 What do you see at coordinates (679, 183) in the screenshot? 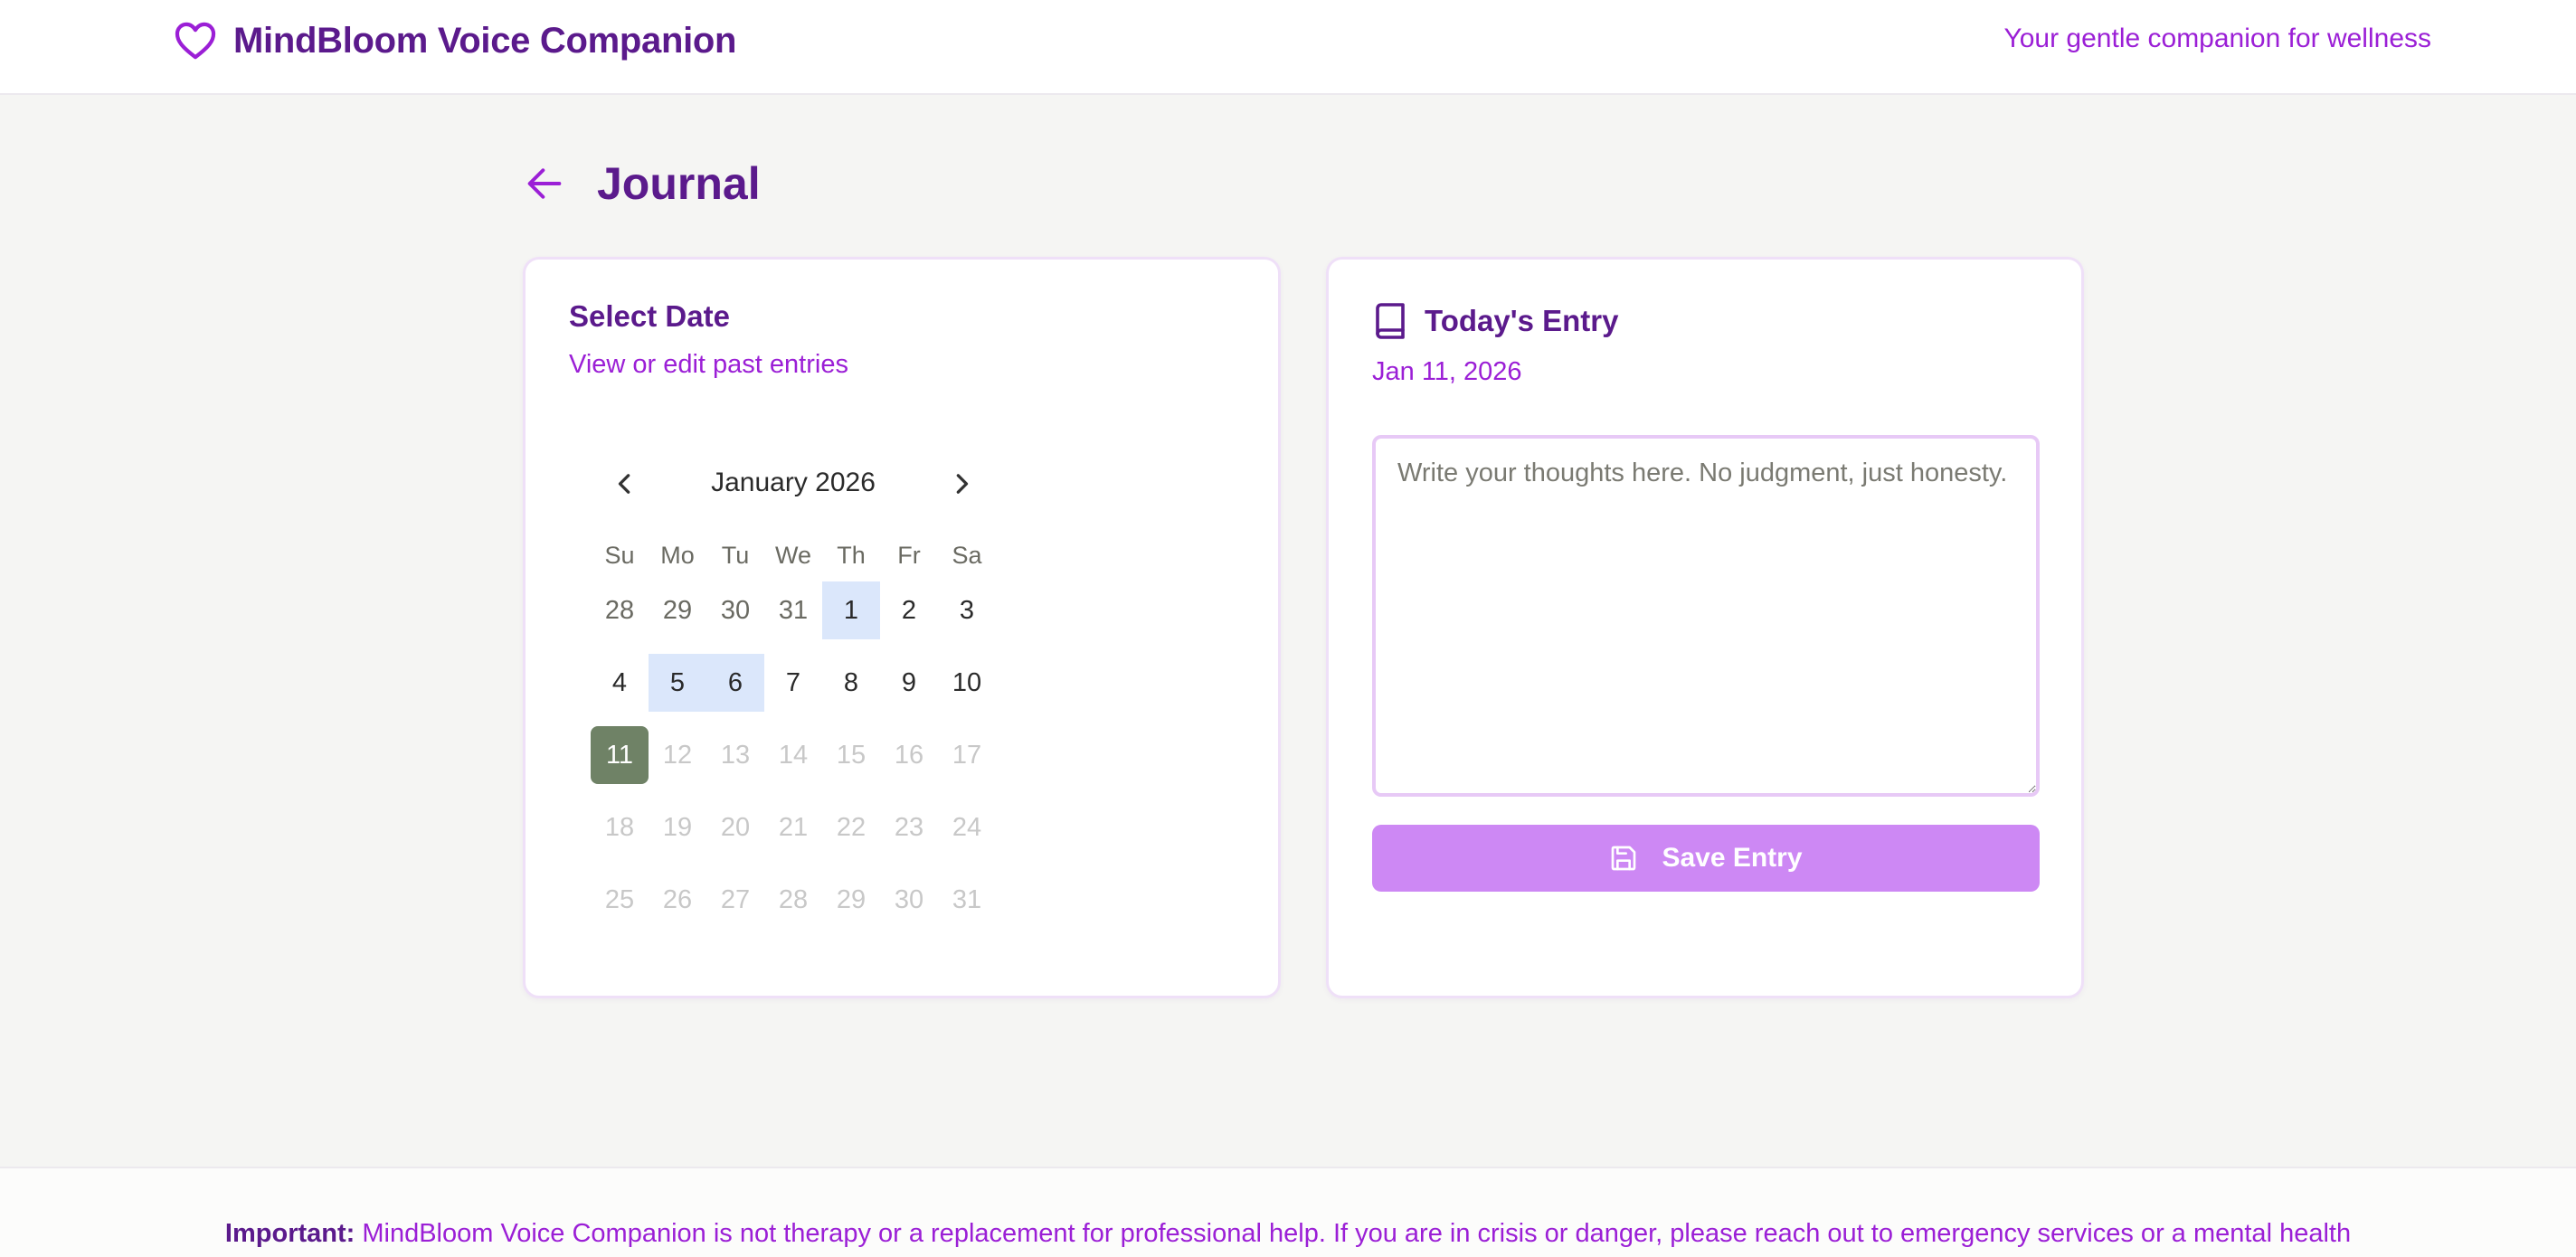
I see `page-title: Journal` at bounding box center [679, 183].